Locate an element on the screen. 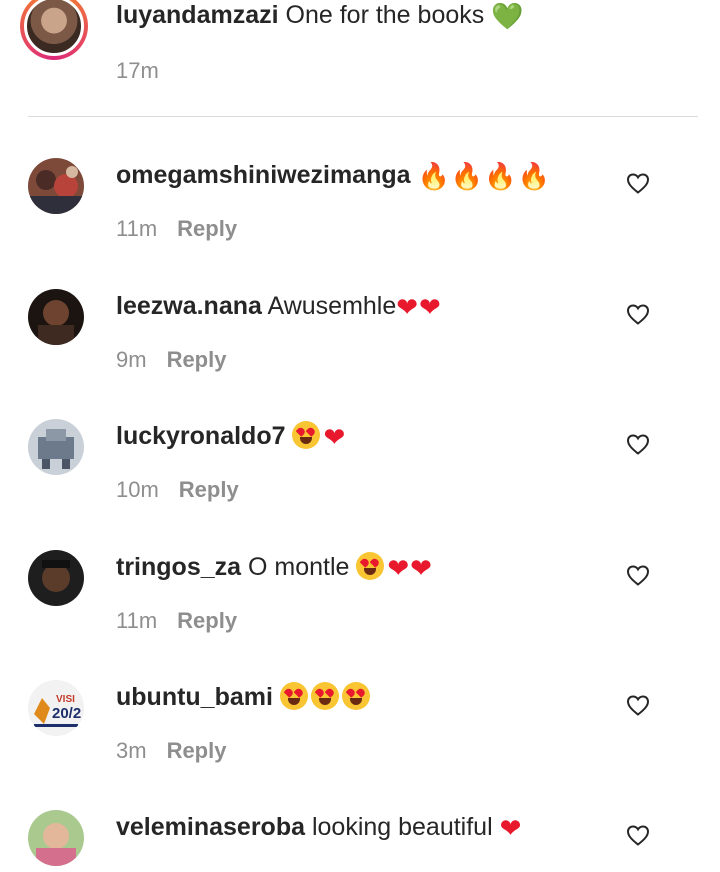 This screenshot has width=720, height=872. divider is located at coordinates (363, 116).